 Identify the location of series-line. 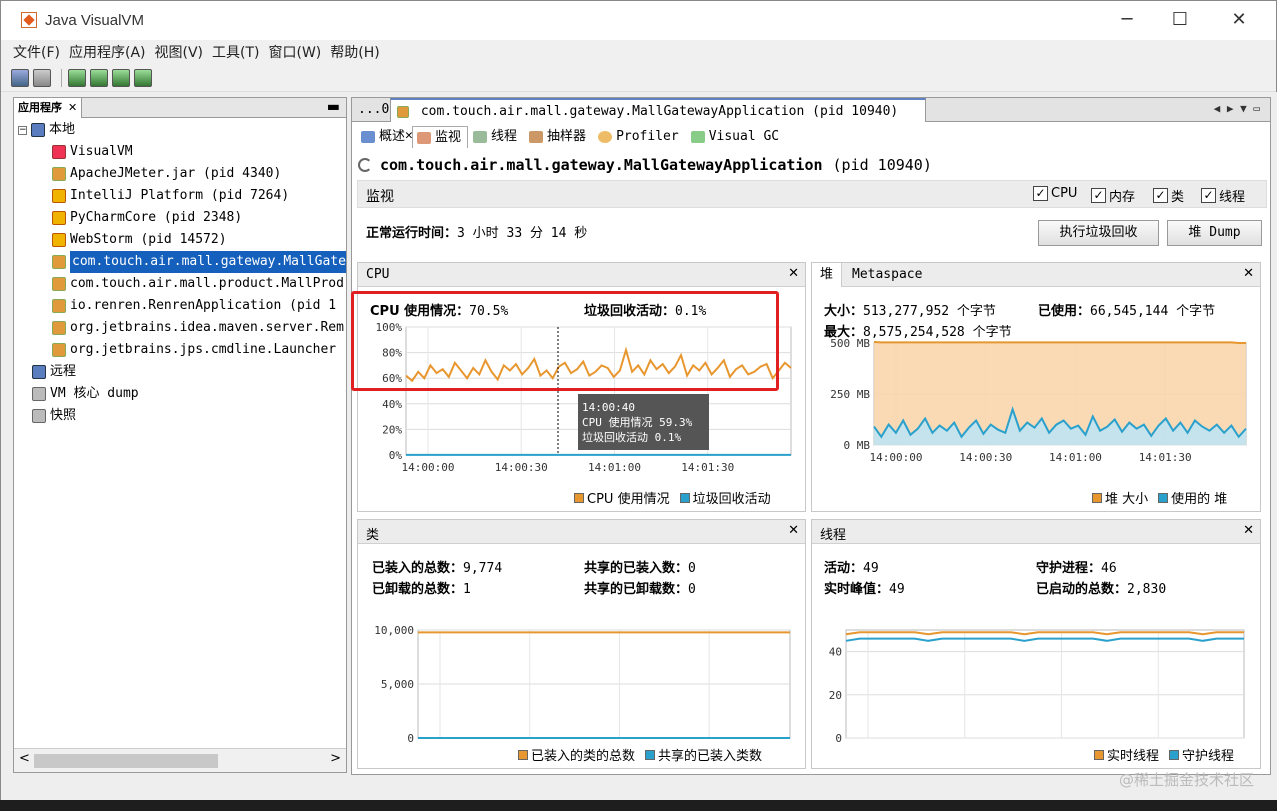
(1059, 342).